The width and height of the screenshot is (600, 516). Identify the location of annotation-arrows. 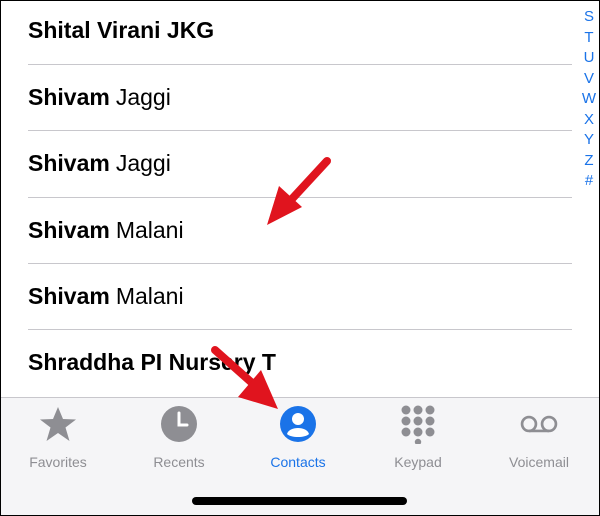
(271, 283).